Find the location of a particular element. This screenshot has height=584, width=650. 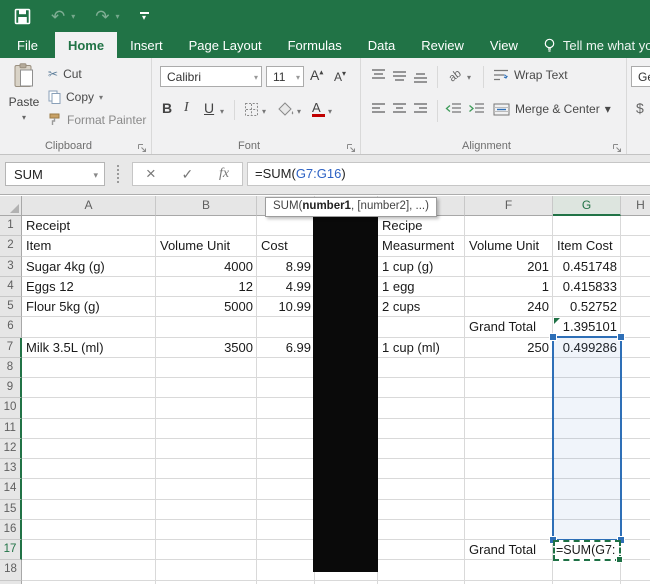

cell-H14 is located at coordinates (635, 489).